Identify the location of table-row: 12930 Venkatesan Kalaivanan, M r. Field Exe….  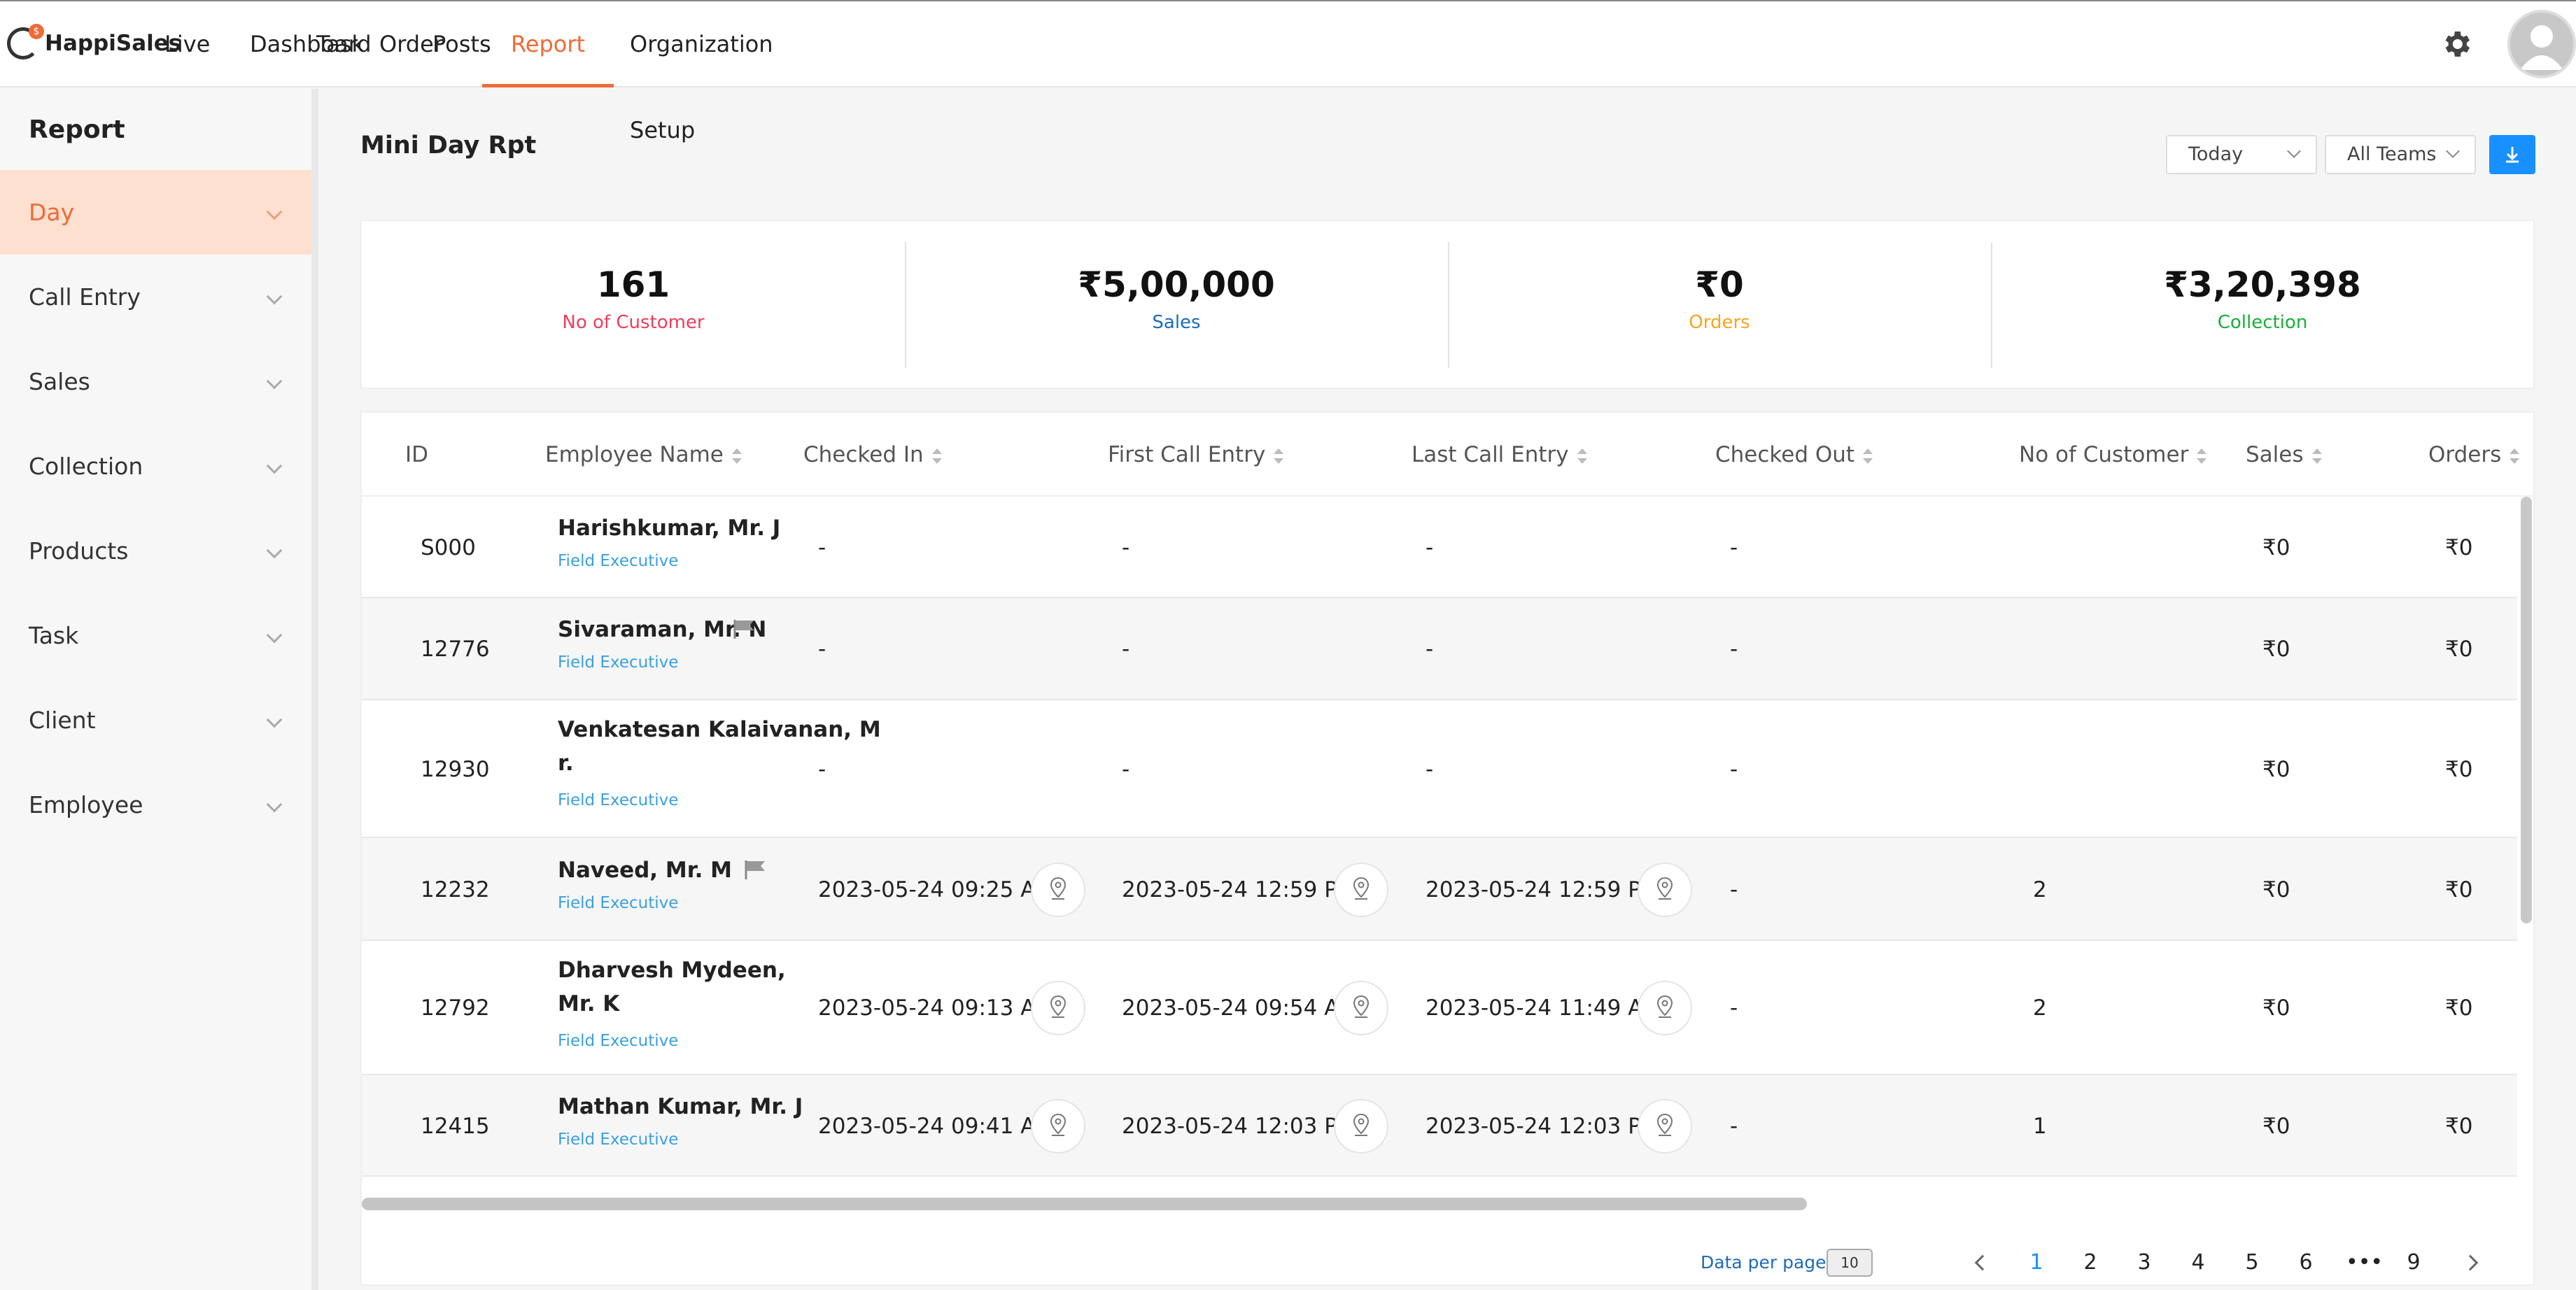
(1439, 769).